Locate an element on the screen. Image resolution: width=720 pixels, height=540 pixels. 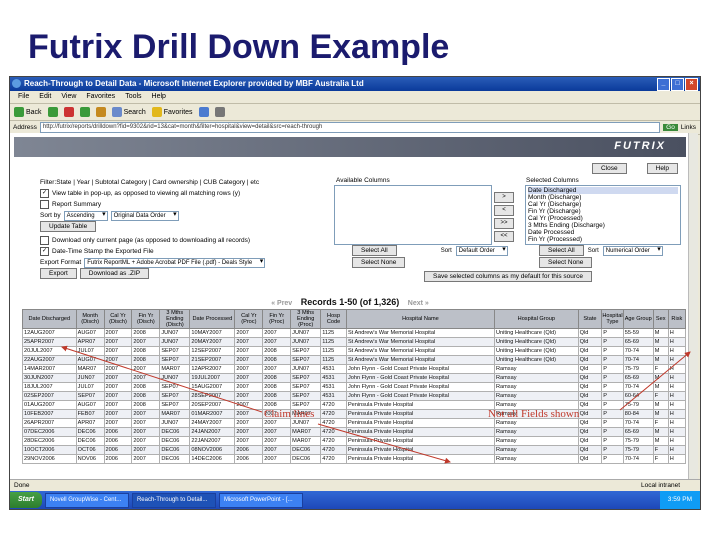
table-cell: Peninsula Private Hospital is located at coordinates (420, 441).